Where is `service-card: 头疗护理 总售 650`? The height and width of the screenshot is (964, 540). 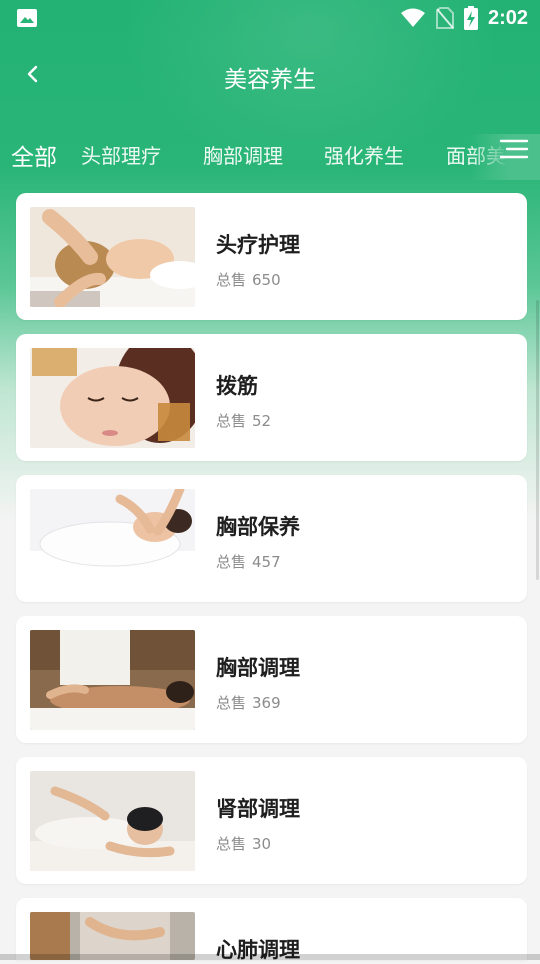
service-card: 头疗护理 总售 650 is located at coordinates (271, 256).